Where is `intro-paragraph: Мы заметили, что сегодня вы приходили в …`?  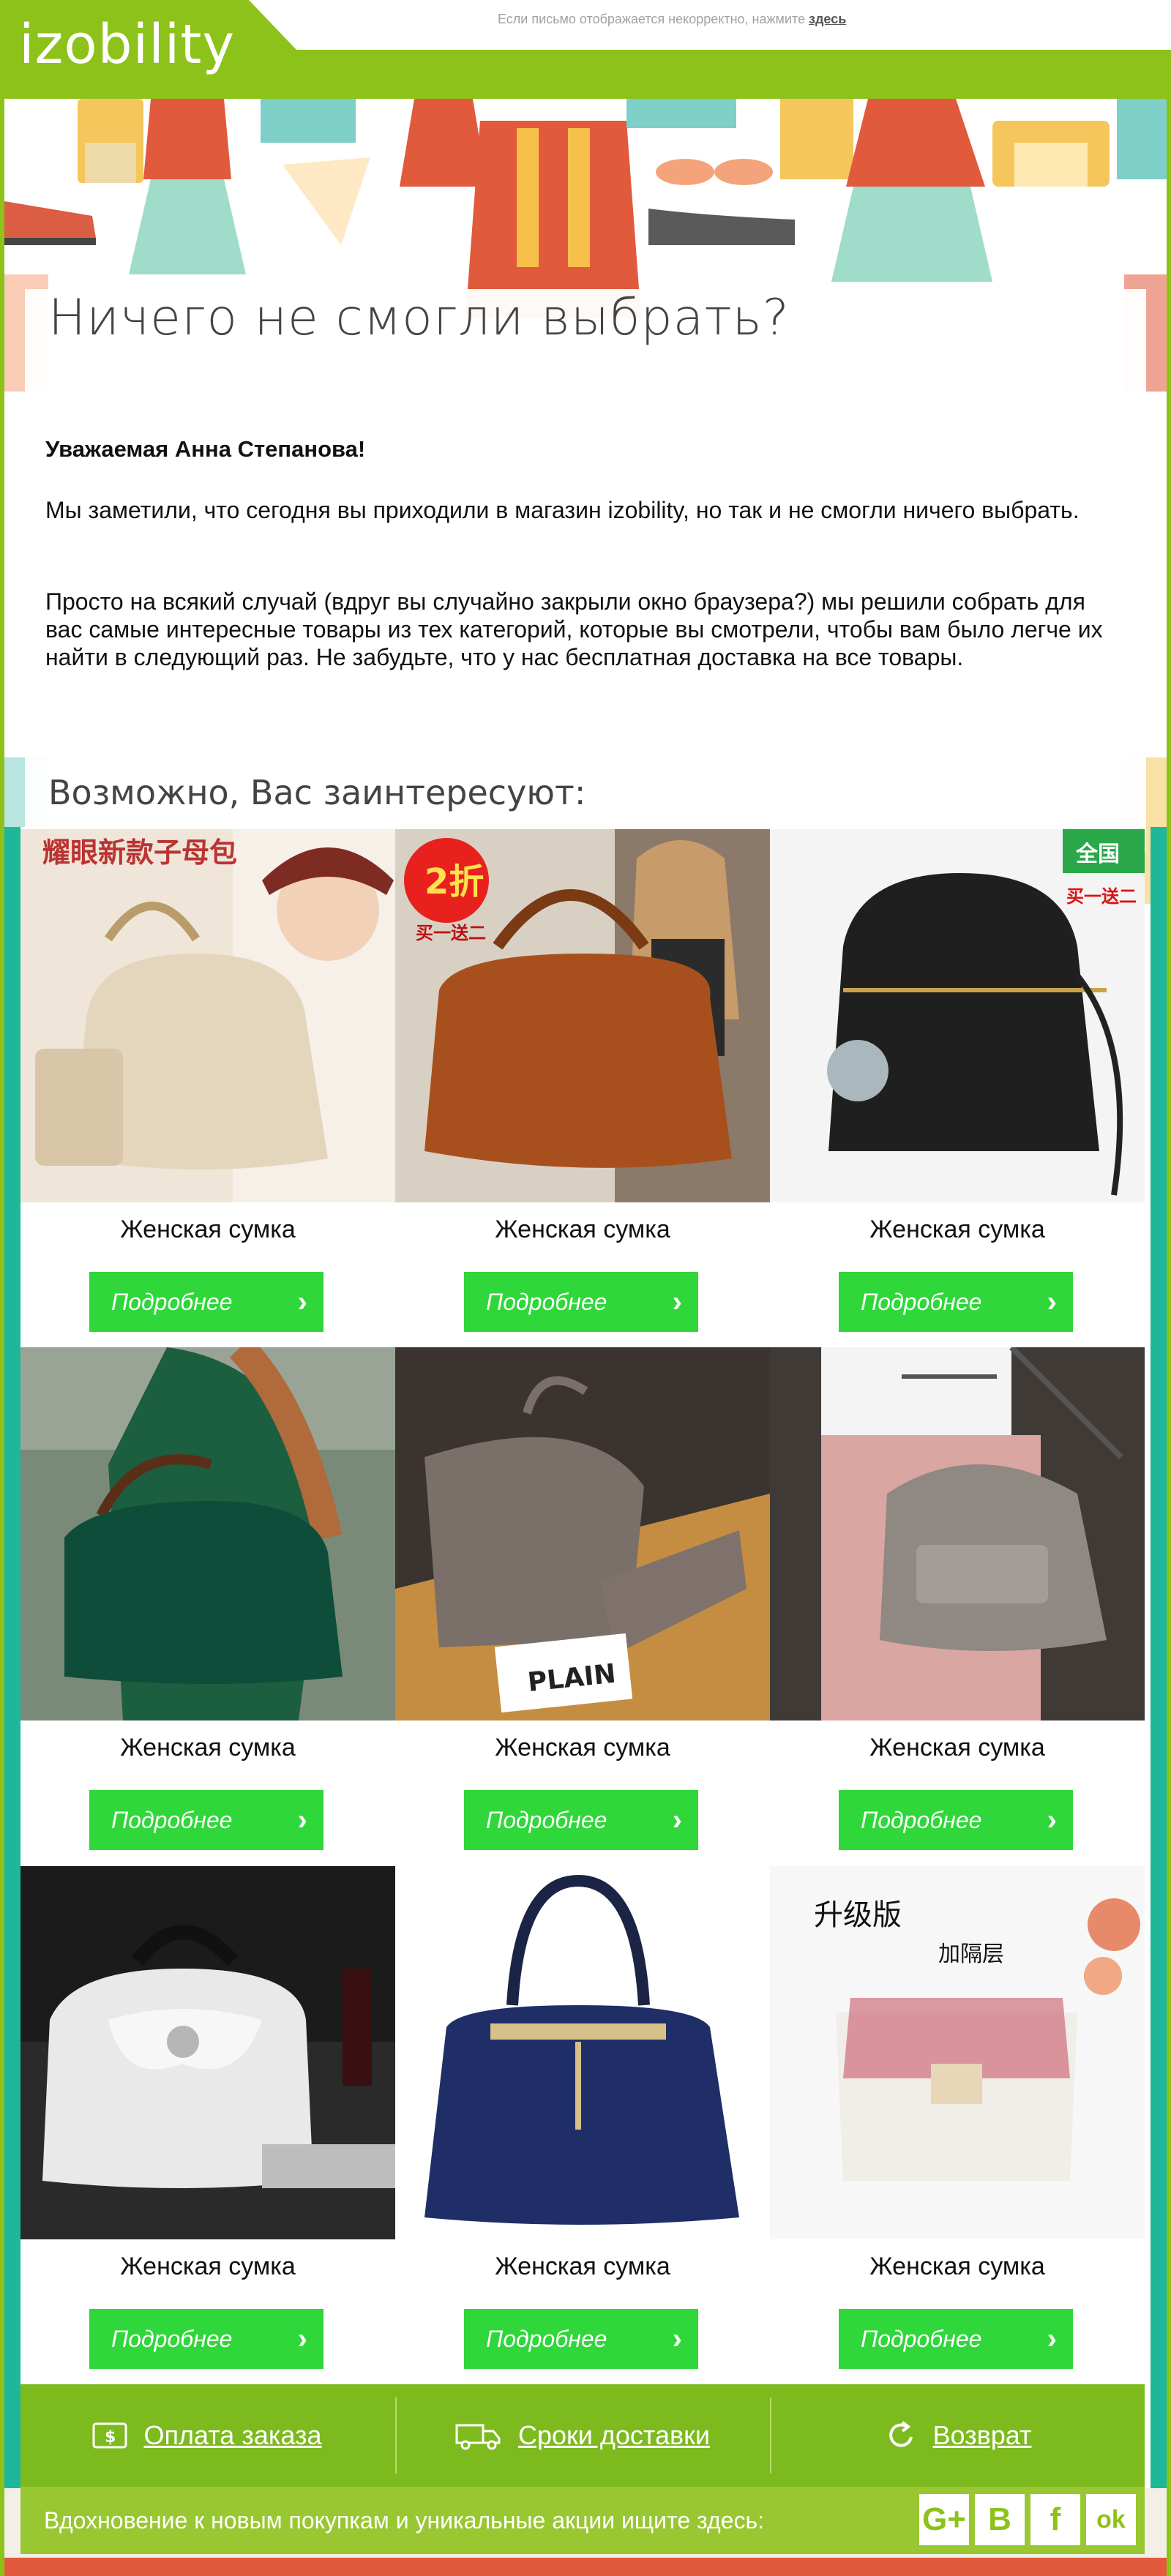 intro-paragraph: Мы заметили, что сегодня вы приходили в … is located at coordinates (562, 510).